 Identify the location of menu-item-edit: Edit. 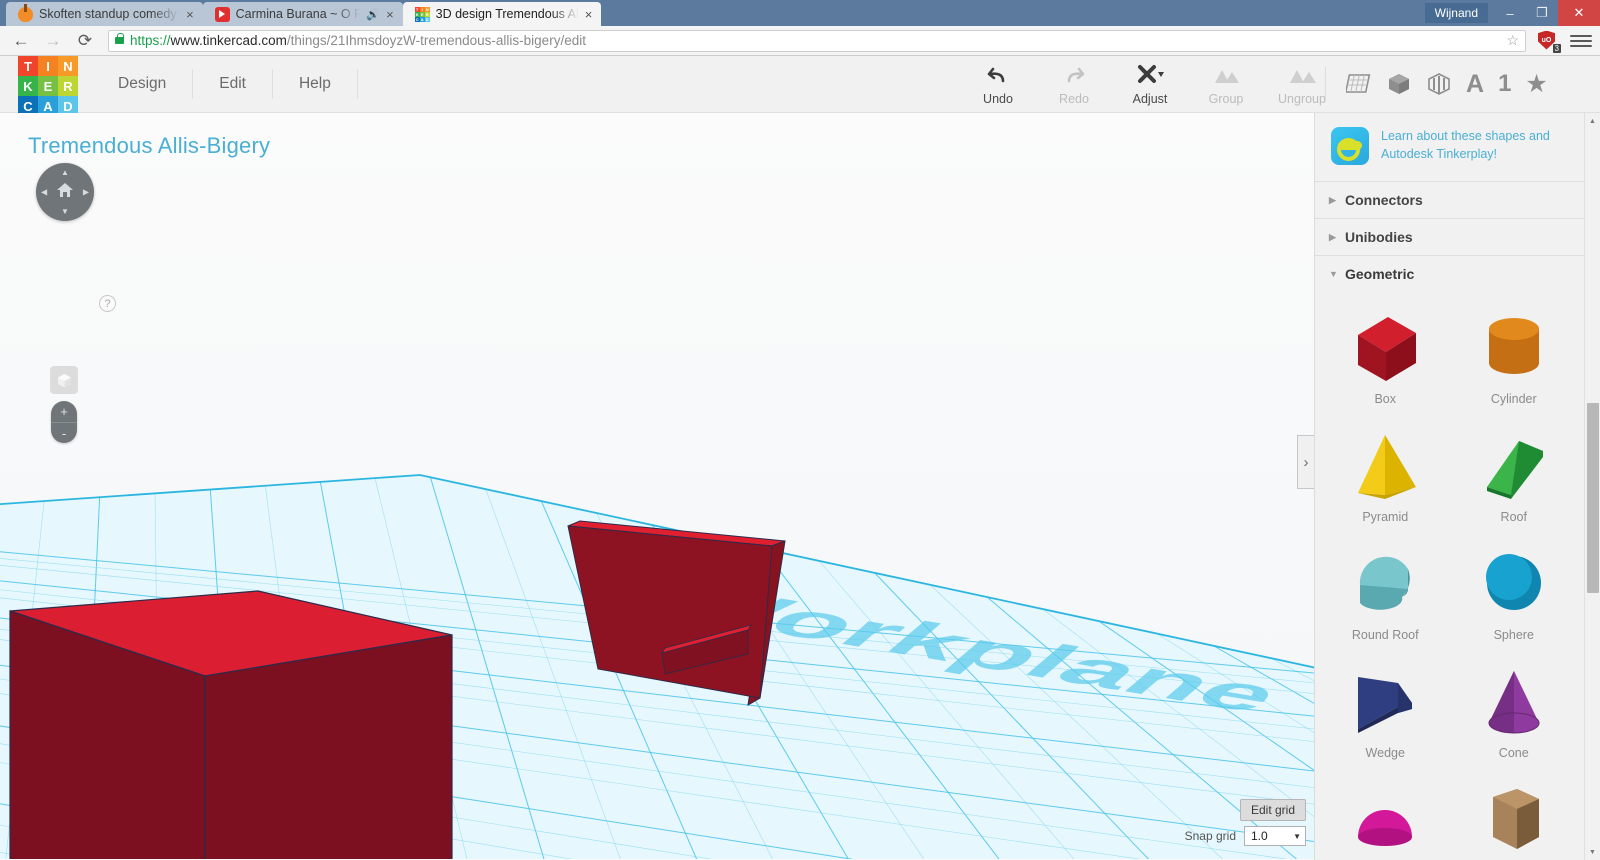
(233, 84).